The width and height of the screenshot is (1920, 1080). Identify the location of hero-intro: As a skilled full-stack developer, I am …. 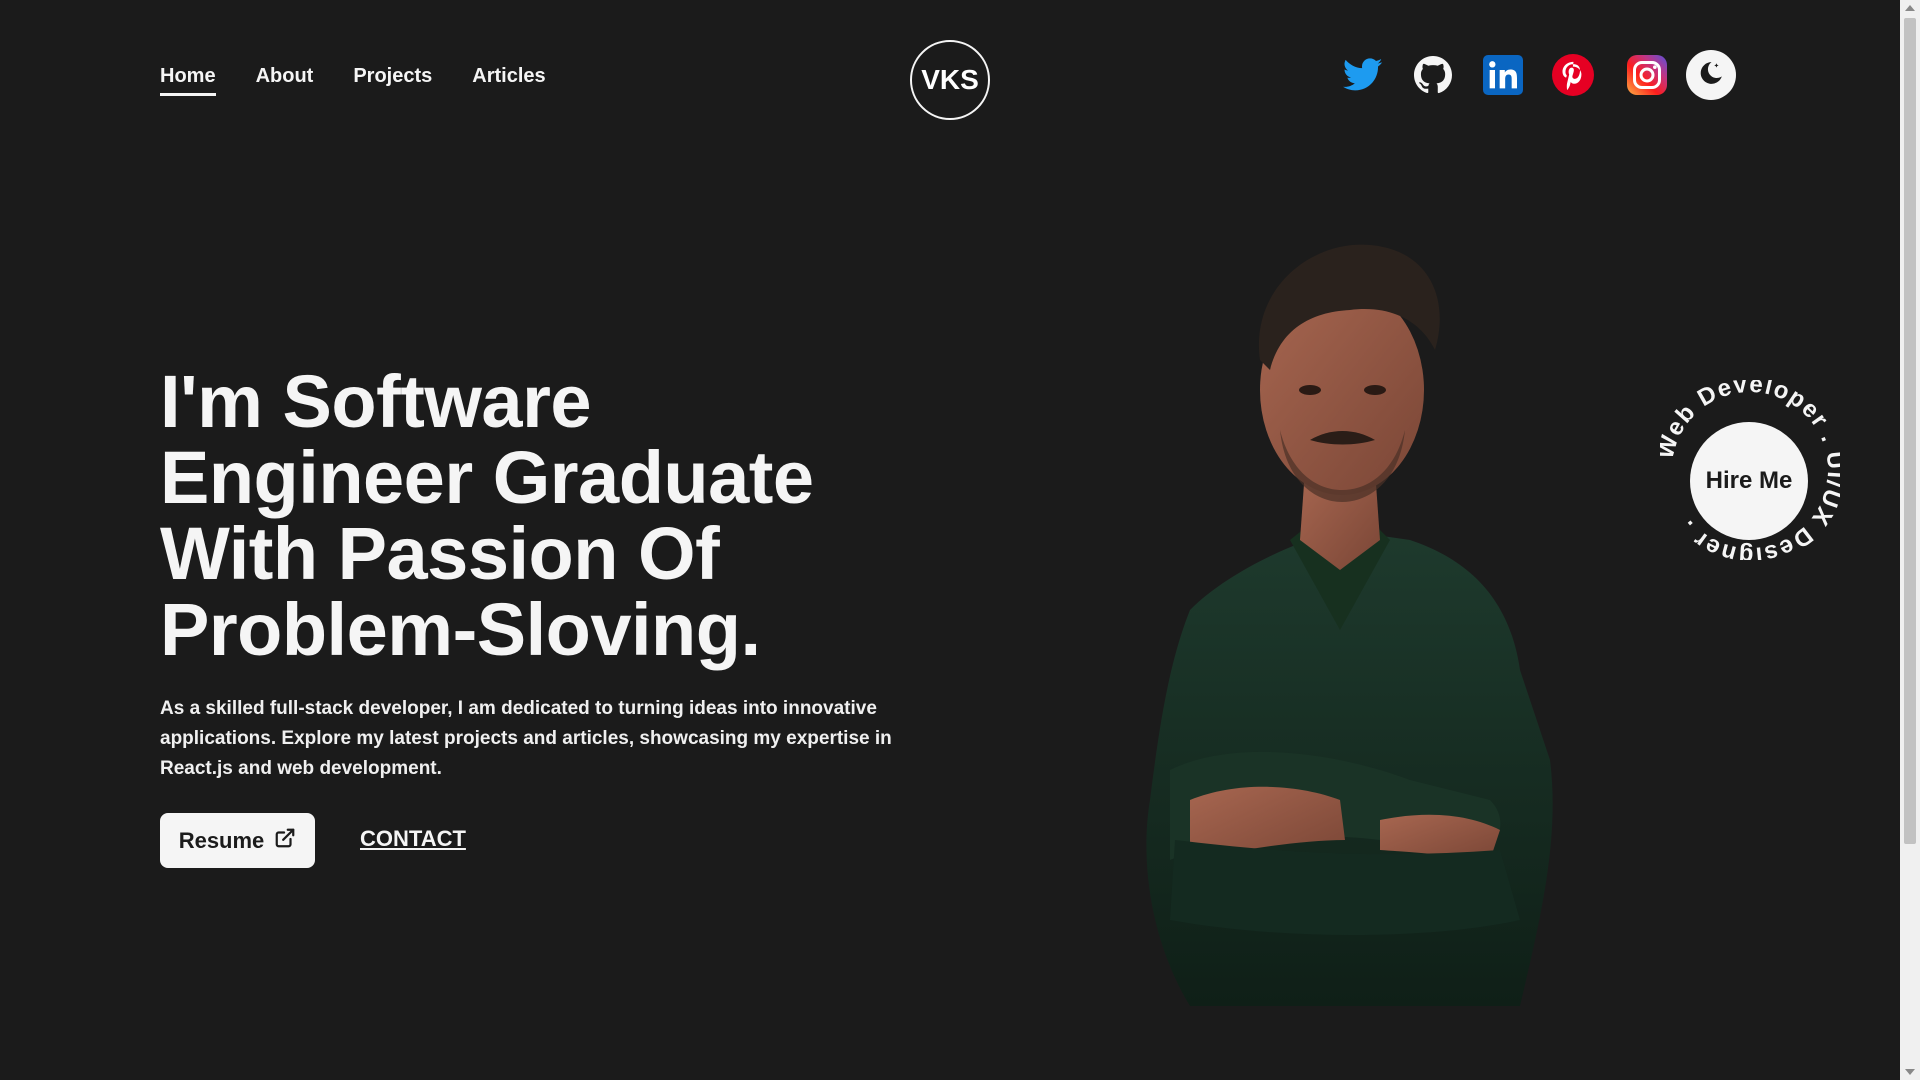
(526, 738).